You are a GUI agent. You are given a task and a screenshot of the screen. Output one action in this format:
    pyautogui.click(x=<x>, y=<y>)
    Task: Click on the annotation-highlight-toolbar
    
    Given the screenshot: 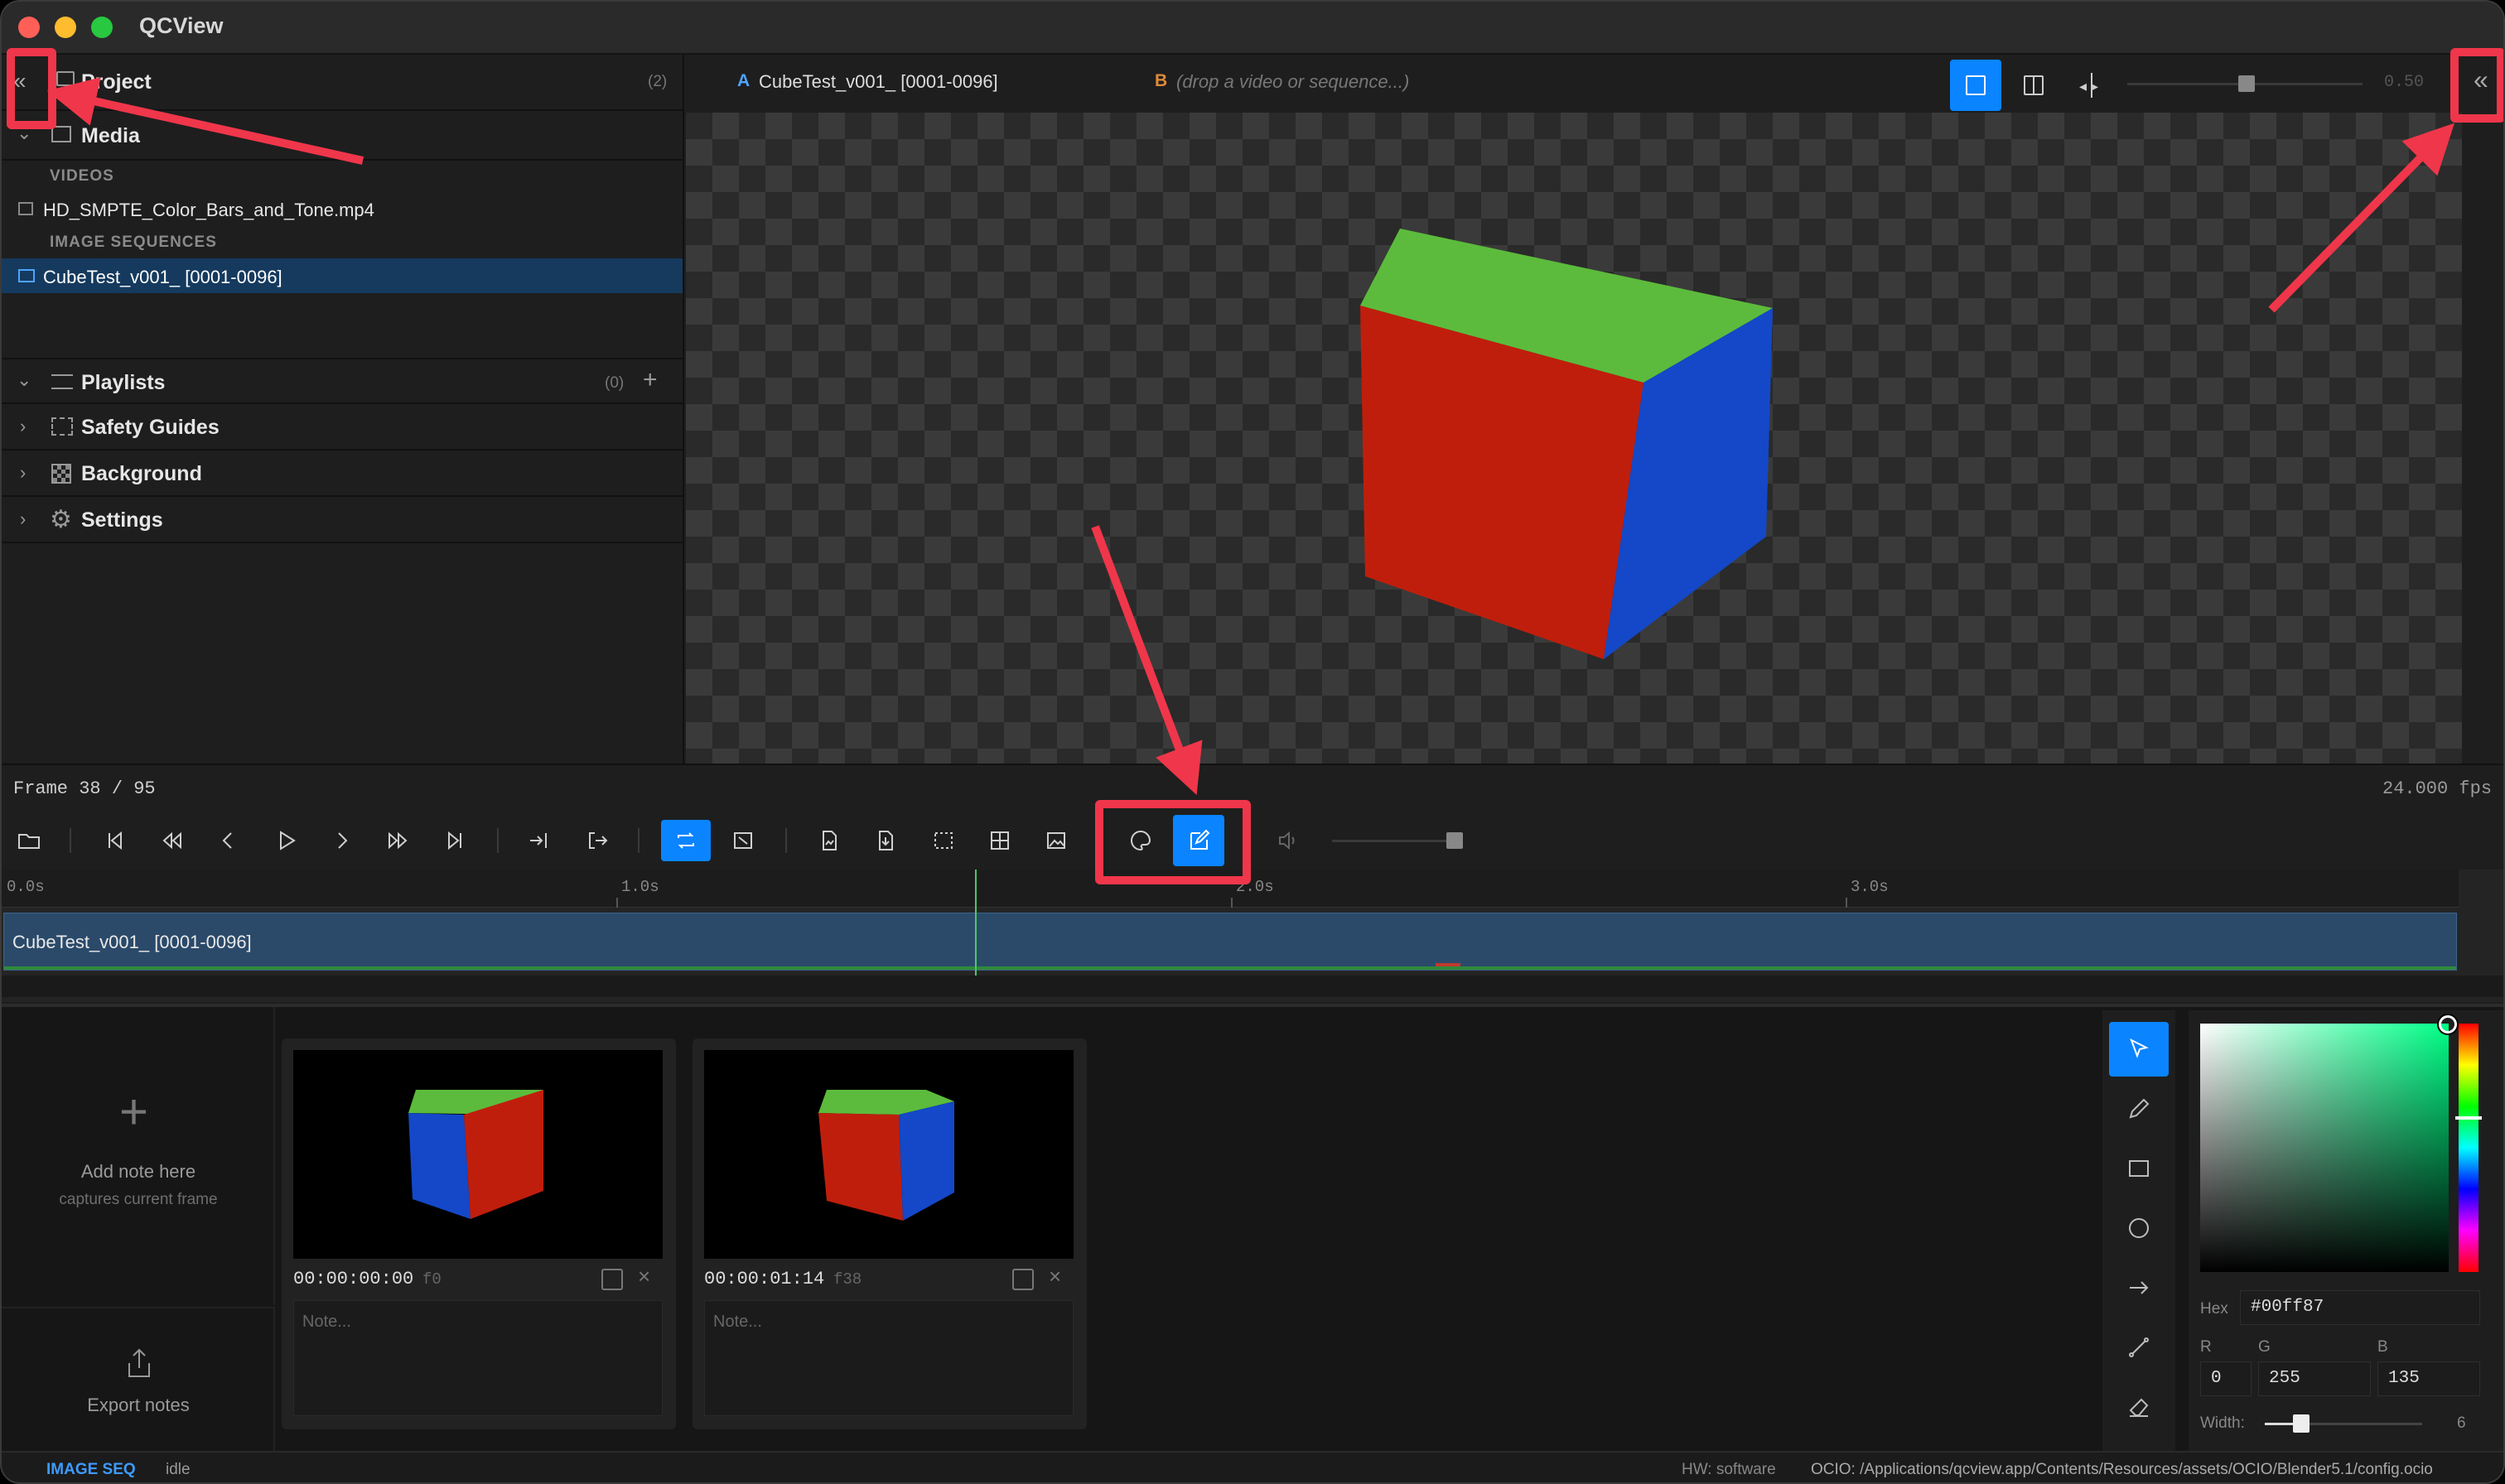 What is the action you would take?
    pyautogui.click(x=1173, y=842)
    